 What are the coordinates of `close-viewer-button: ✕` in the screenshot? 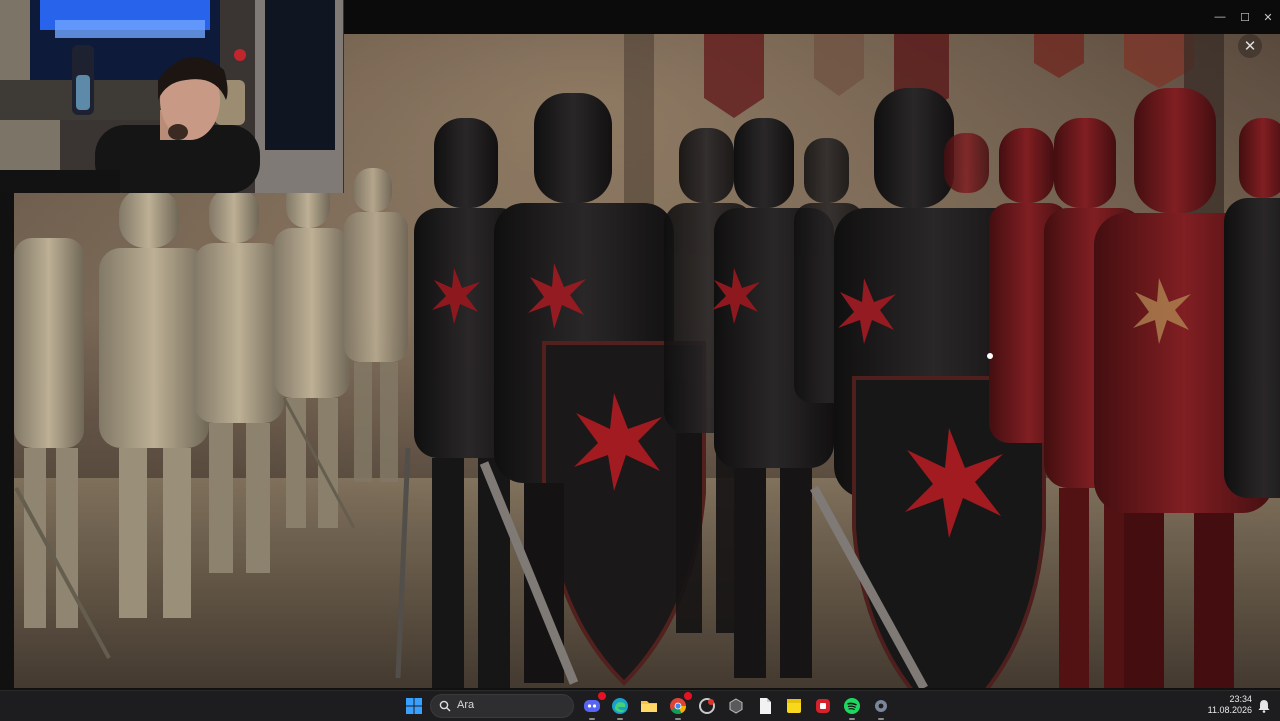 It's located at (1250, 46).